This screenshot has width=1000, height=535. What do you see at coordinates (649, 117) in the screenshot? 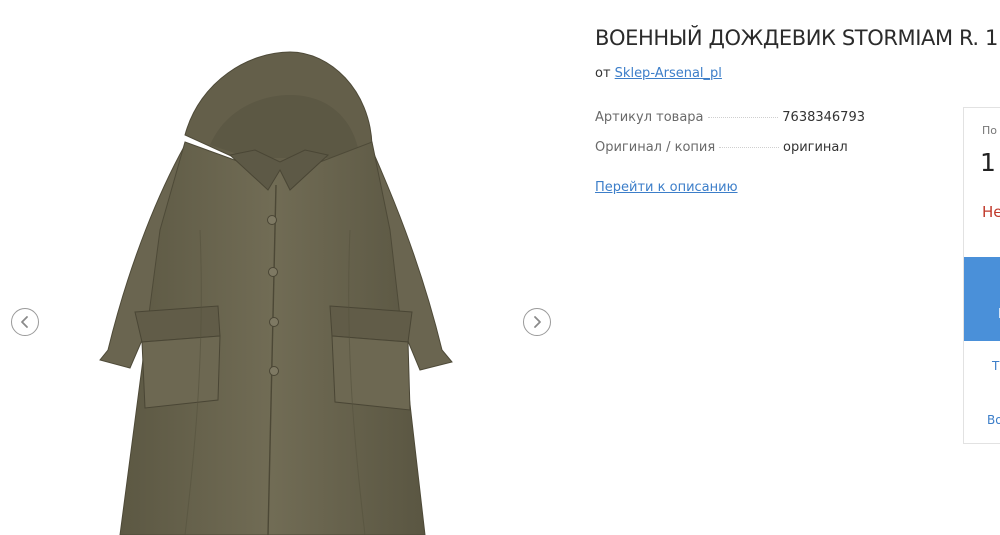
I see `spec-label: Артикул товара` at bounding box center [649, 117].